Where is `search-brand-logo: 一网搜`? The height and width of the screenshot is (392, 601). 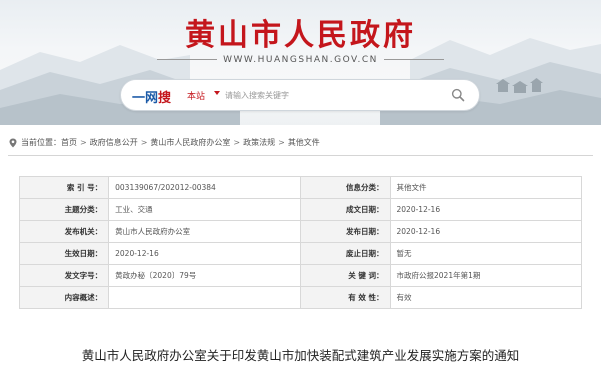
search-brand-logo: 一网搜 is located at coordinates (151, 96).